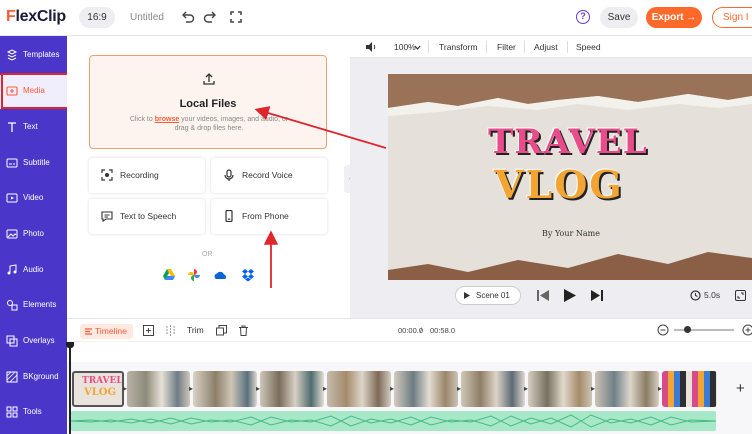  What do you see at coordinates (221, 330) in the screenshot?
I see `duplicate-icon` at bounding box center [221, 330].